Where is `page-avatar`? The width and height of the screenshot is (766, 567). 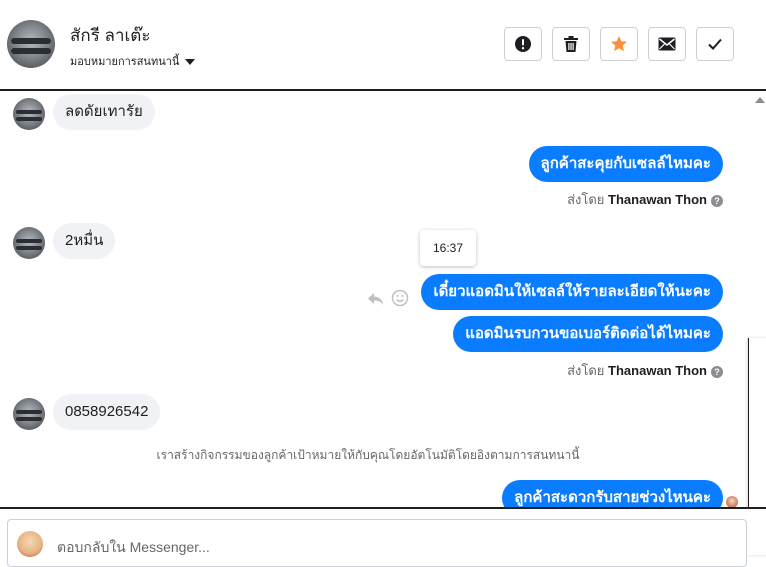 page-avatar is located at coordinates (30, 544).